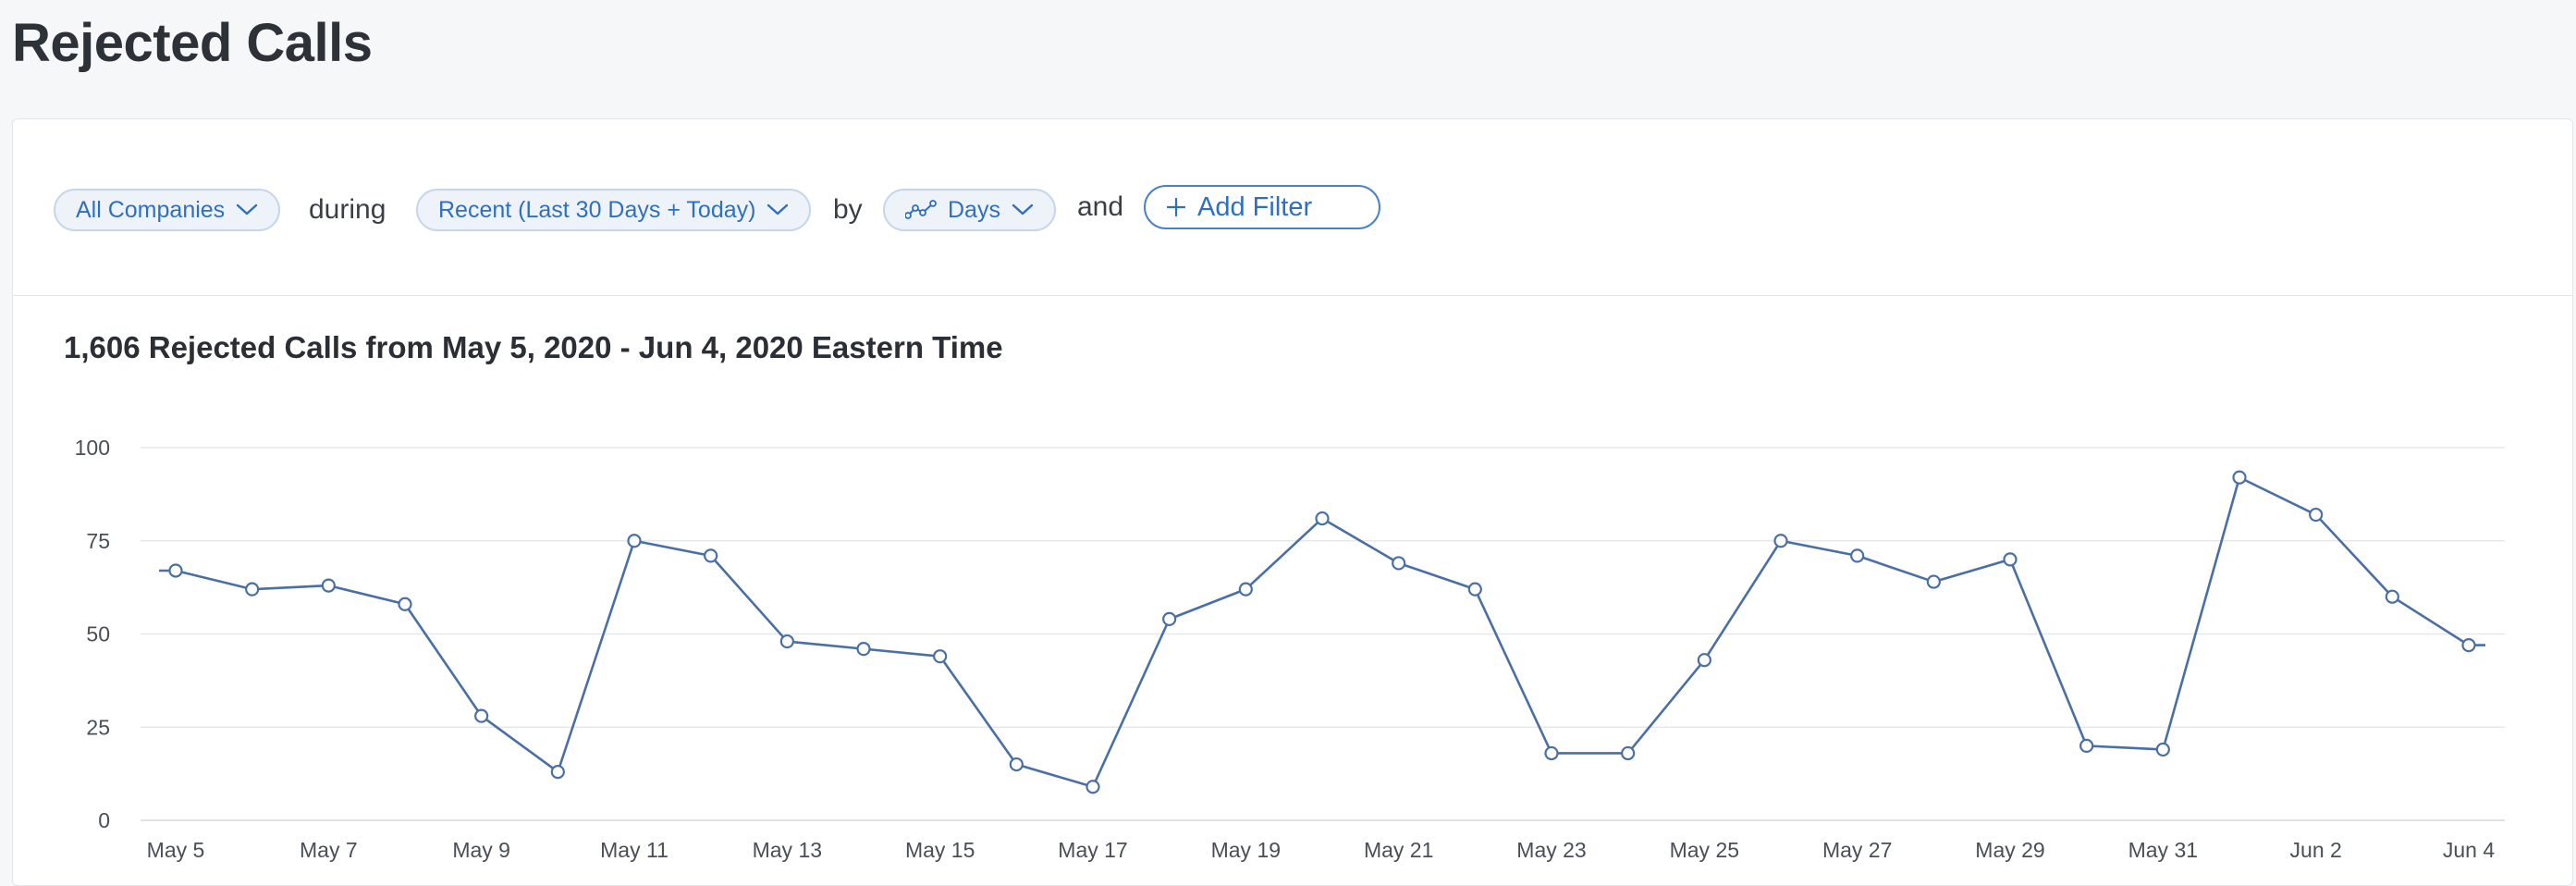  Describe the element at coordinates (329, 850) in the screenshot. I see `x-tick-label: May 7` at that location.